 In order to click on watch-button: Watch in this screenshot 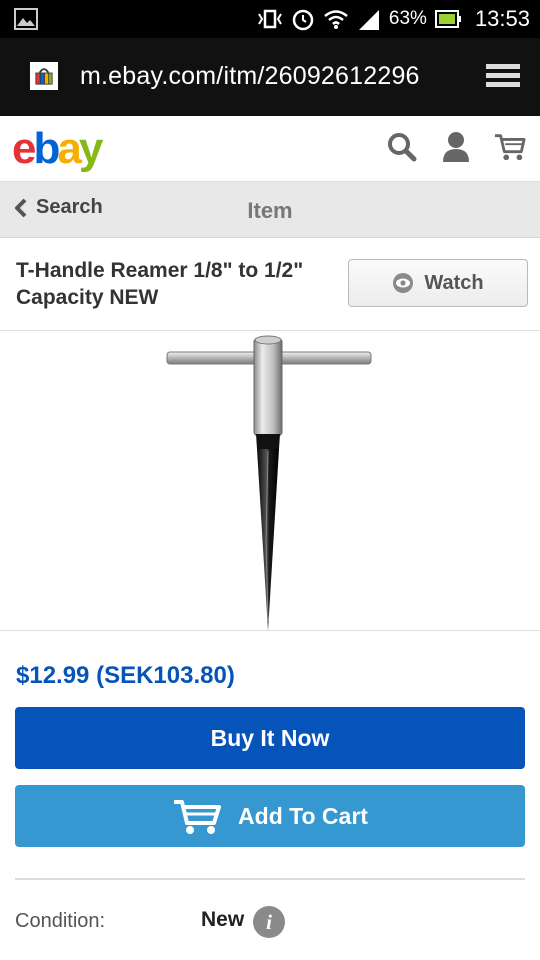, I will do `click(438, 283)`.